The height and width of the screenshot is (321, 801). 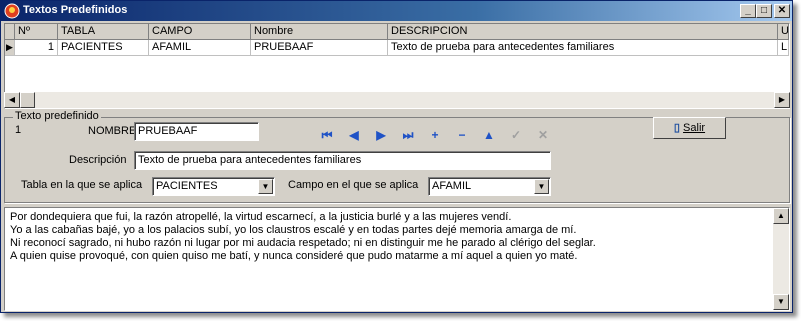 I want to click on close-button: ✕, so click(x=782, y=11).